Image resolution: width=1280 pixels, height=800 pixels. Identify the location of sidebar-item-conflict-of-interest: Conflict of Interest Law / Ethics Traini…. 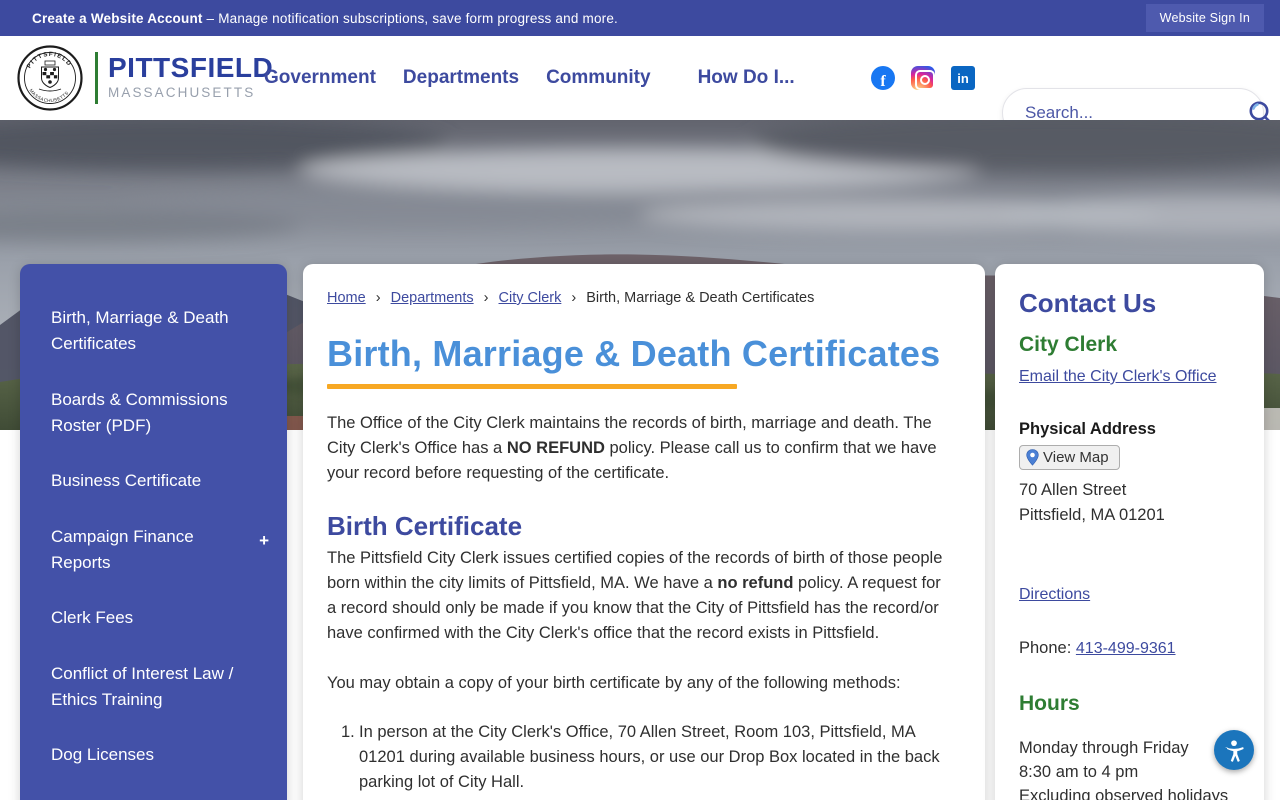
(157, 687).